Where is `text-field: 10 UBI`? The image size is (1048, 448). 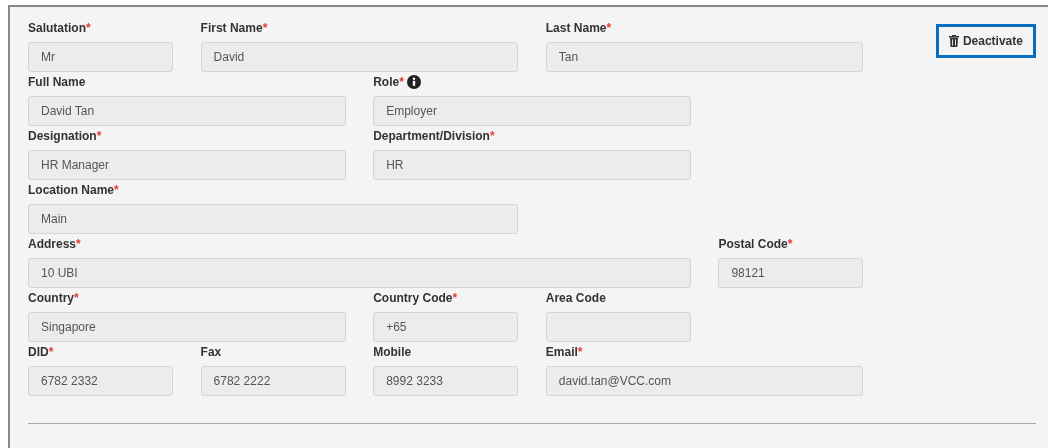 text-field: 10 UBI is located at coordinates (359, 273).